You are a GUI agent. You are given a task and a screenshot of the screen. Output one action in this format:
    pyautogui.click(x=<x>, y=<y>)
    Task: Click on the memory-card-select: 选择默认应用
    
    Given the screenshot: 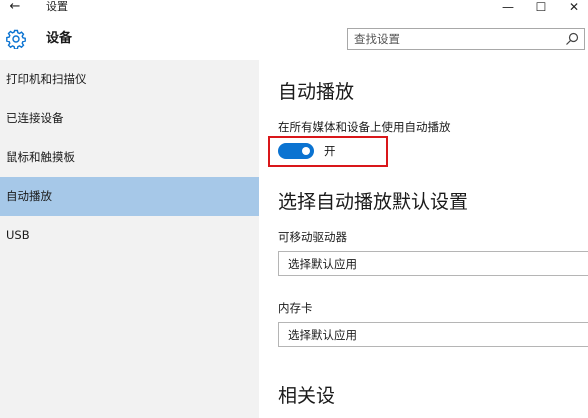 What is the action you would take?
    pyautogui.click(x=433, y=334)
    